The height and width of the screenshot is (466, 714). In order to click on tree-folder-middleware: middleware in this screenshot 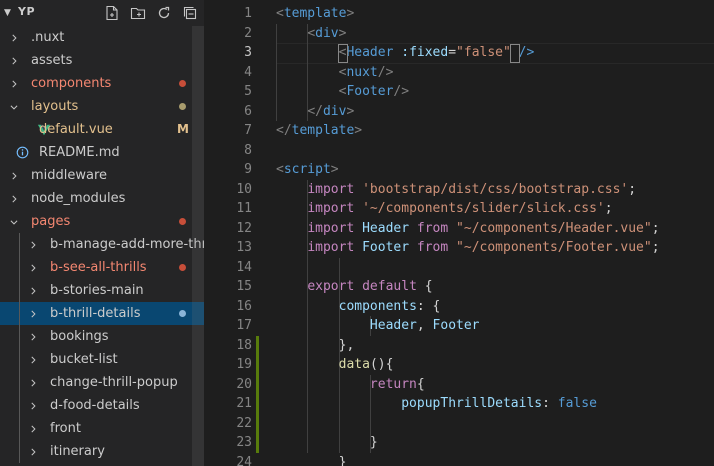, I will do `click(102, 175)`.